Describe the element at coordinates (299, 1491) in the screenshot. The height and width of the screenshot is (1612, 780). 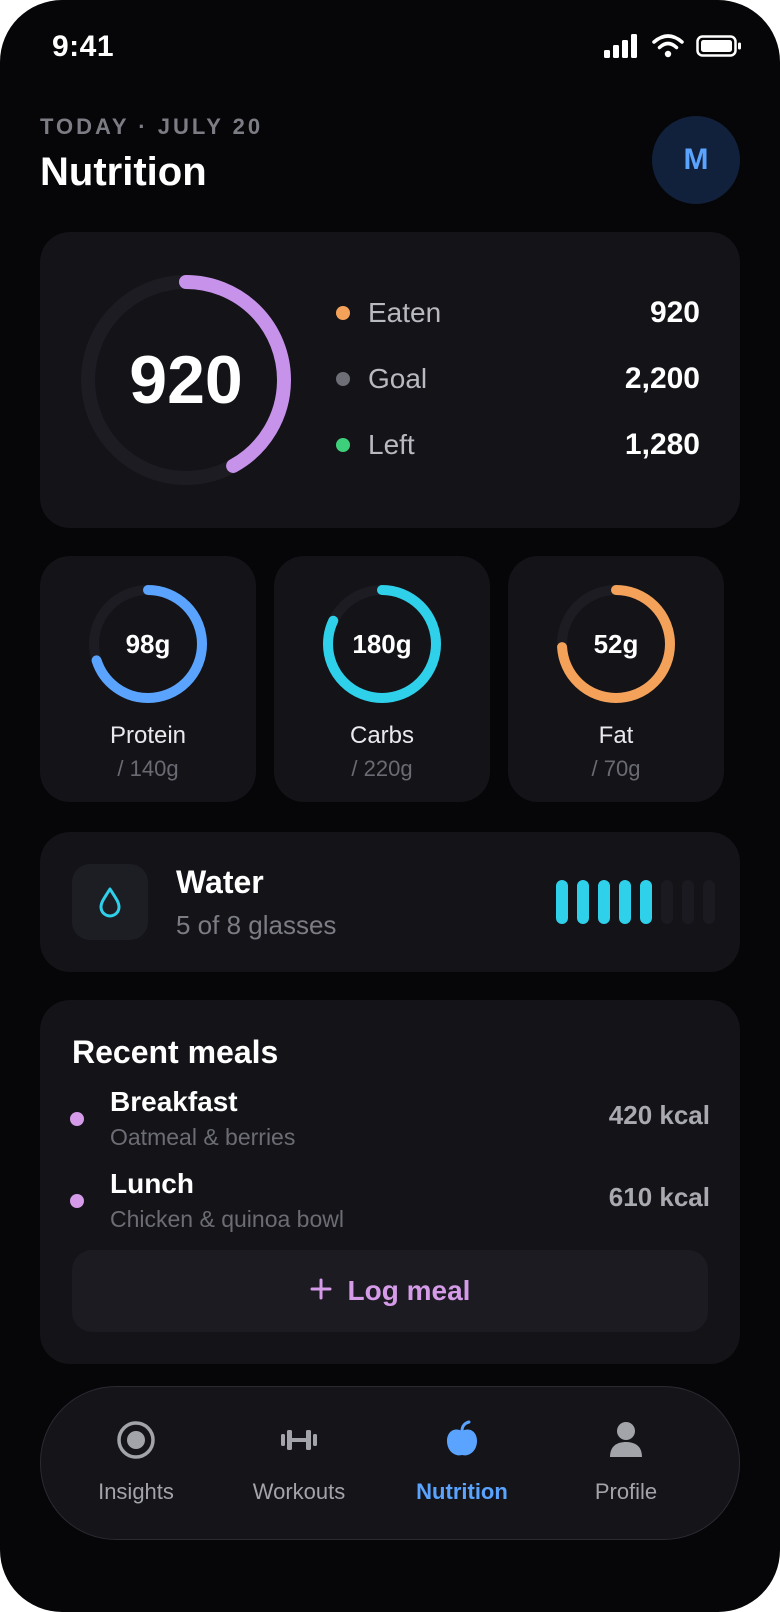
I see `tab-label-workouts: Workouts` at that location.